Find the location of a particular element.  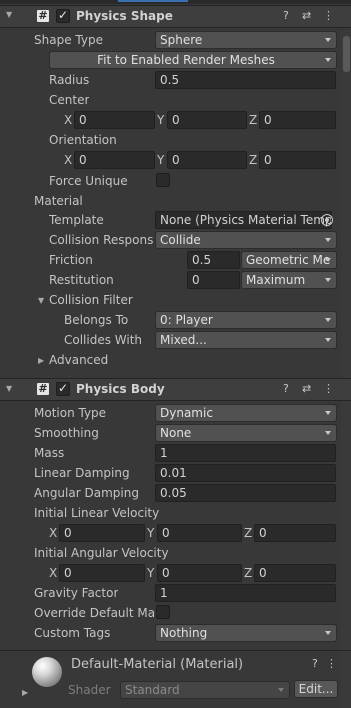

linear-velocity-x-label: X is located at coordinates (53, 533).